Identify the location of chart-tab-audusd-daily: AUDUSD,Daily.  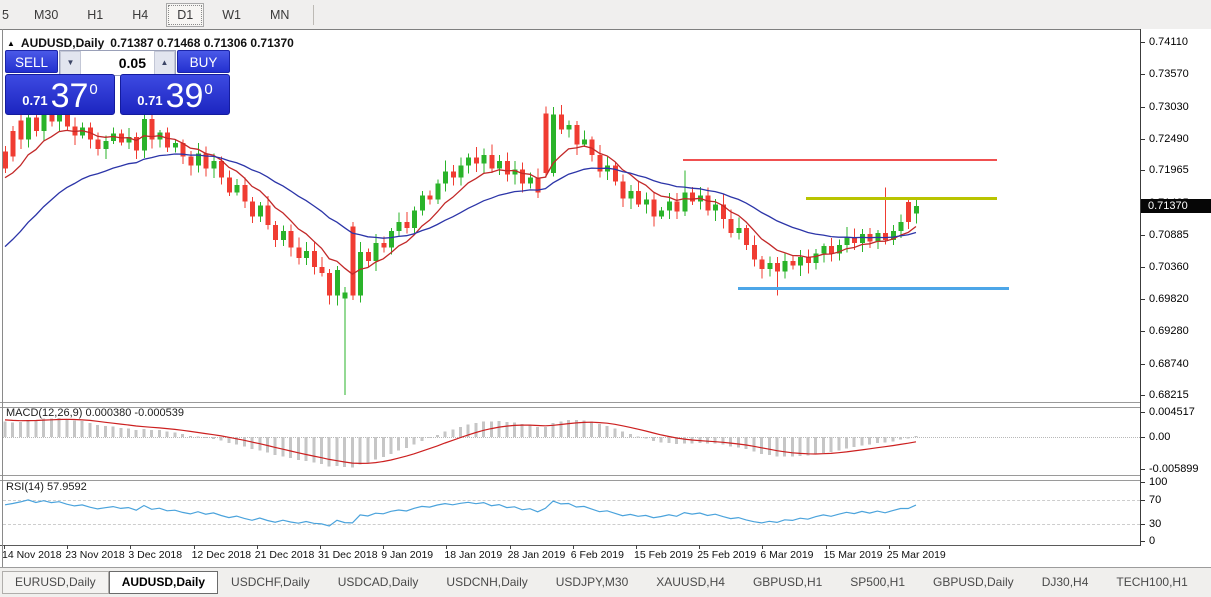
(163, 582).